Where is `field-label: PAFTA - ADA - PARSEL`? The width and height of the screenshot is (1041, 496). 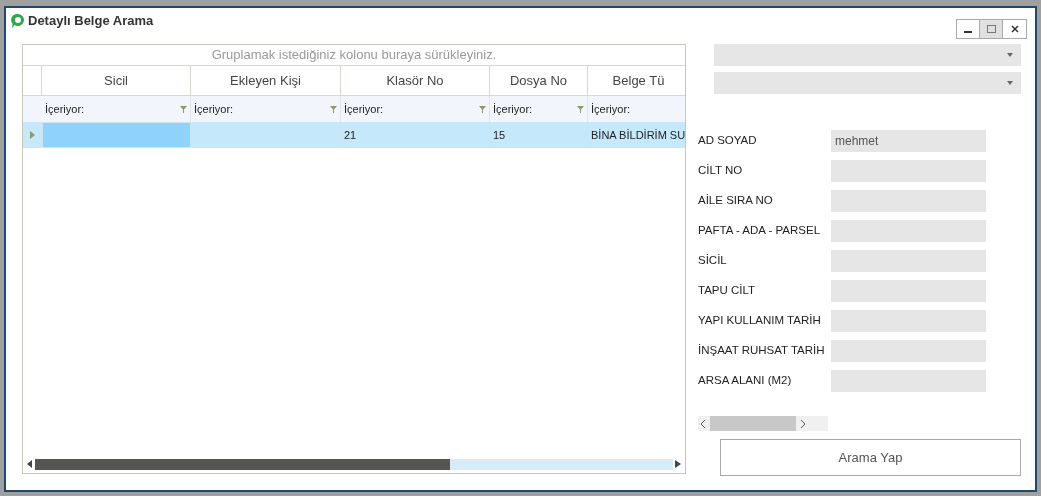 field-label: PAFTA - ADA - PARSEL is located at coordinates (760, 231).